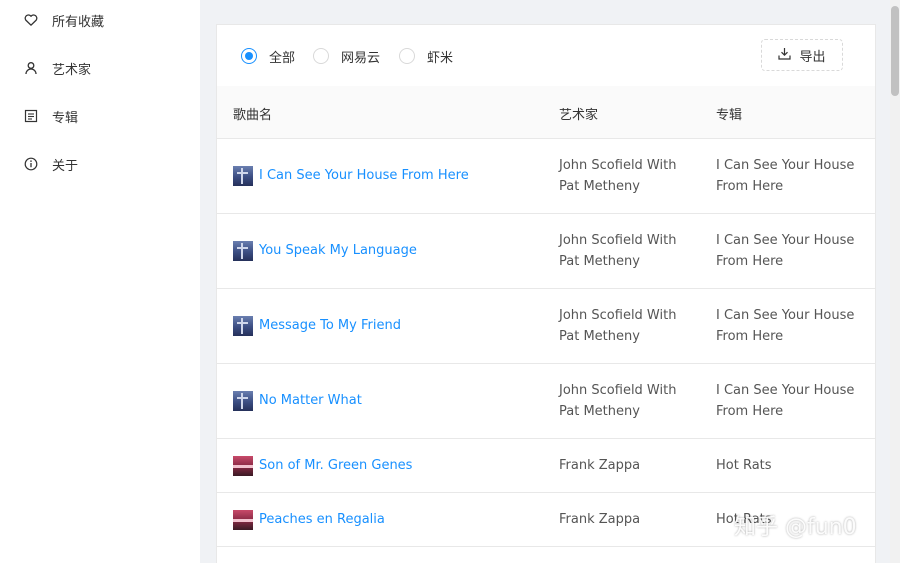 The height and width of the screenshot is (563, 900). I want to click on sidebar-item-label: 专辑, so click(65, 118).